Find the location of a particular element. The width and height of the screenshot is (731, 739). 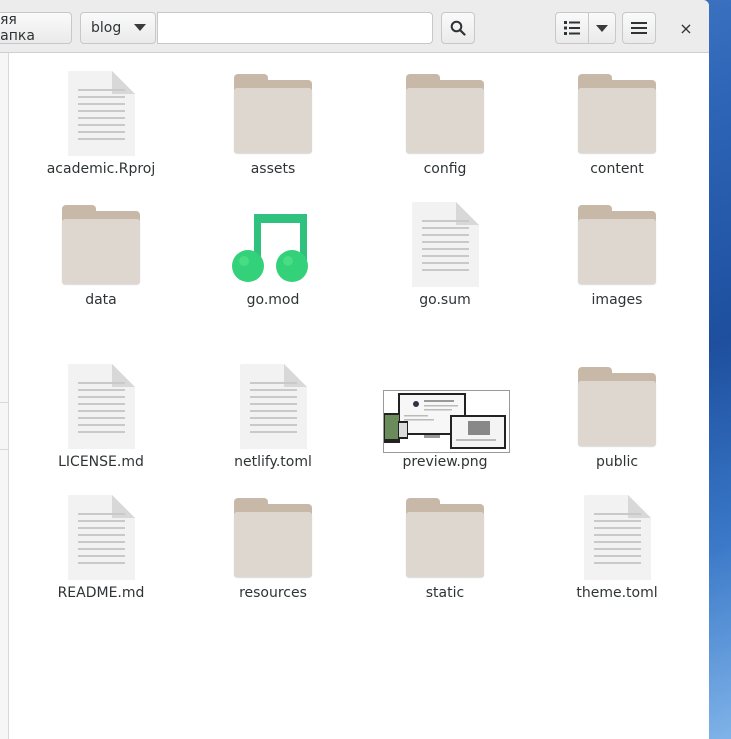

file-item: preview.png is located at coordinates (445, 416).